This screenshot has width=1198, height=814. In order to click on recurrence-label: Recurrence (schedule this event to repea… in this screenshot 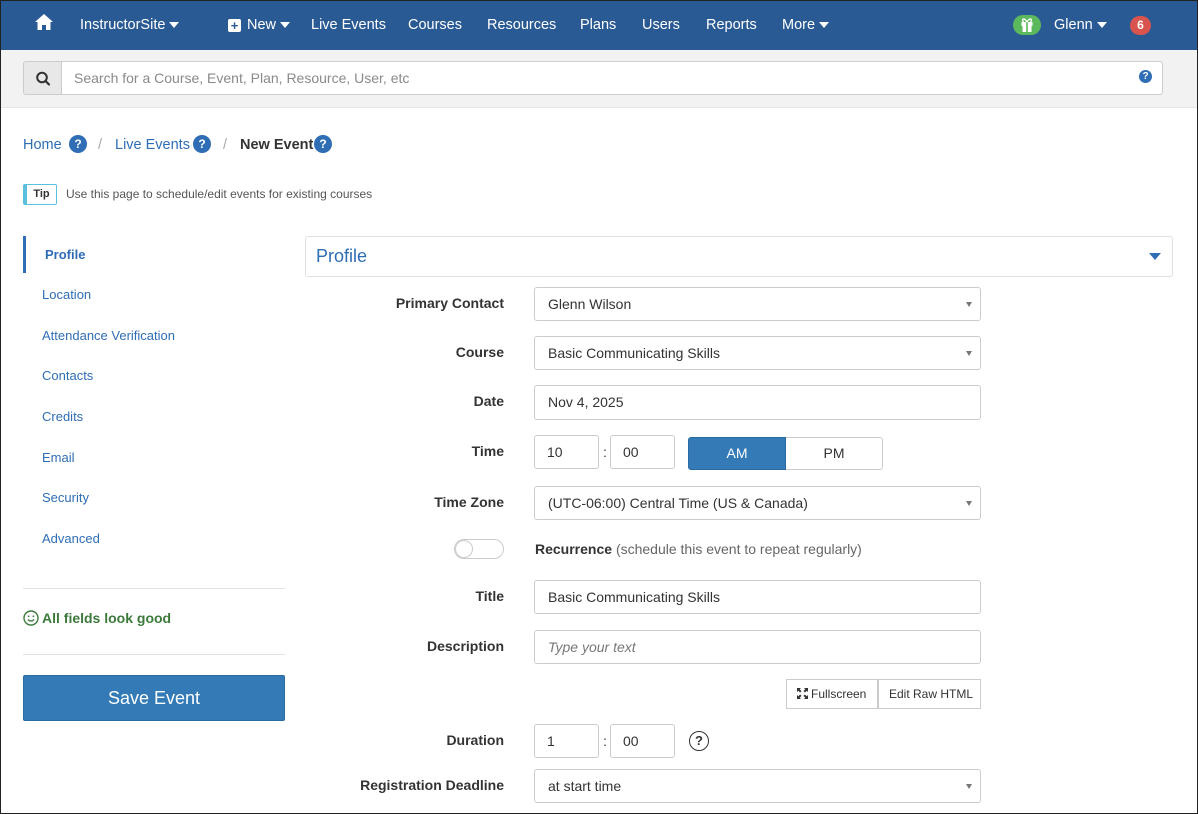, I will do `click(698, 549)`.